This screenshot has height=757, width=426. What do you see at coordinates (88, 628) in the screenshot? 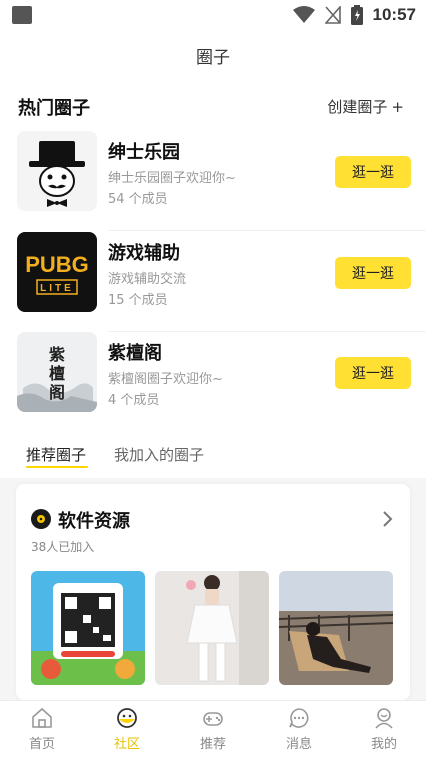
I see `qr-promo-image` at bounding box center [88, 628].